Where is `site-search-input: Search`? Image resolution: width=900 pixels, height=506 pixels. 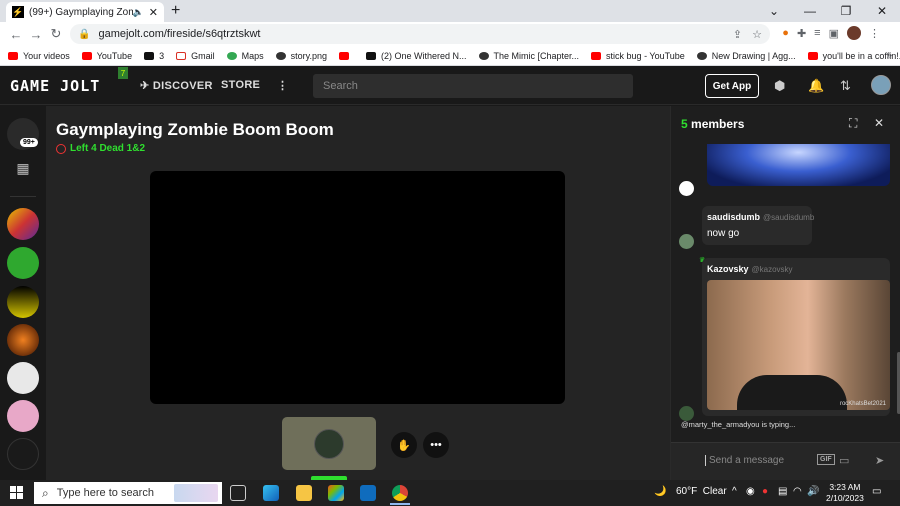 site-search-input: Search is located at coordinates (473, 86).